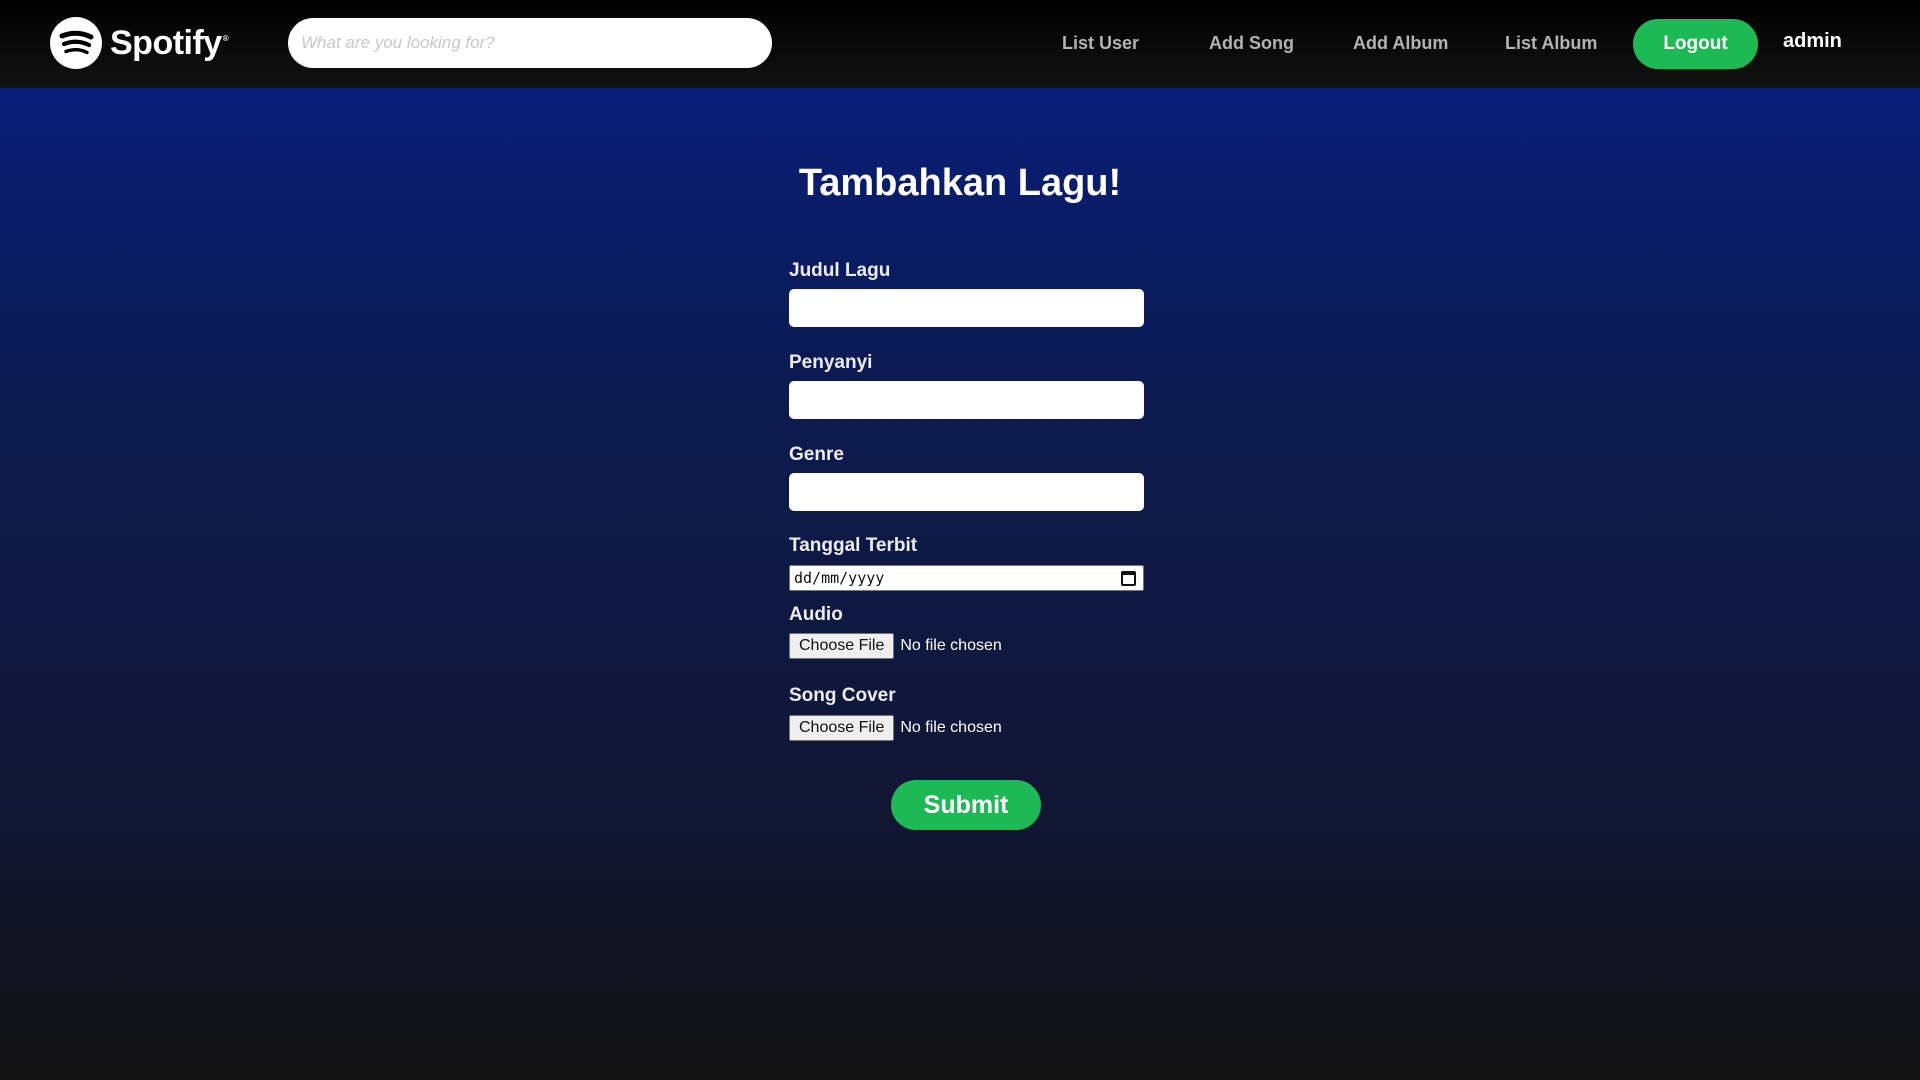 This screenshot has height=1080, width=1920. I want to click on nav-add-album: Add Album, so click(1400, 43).